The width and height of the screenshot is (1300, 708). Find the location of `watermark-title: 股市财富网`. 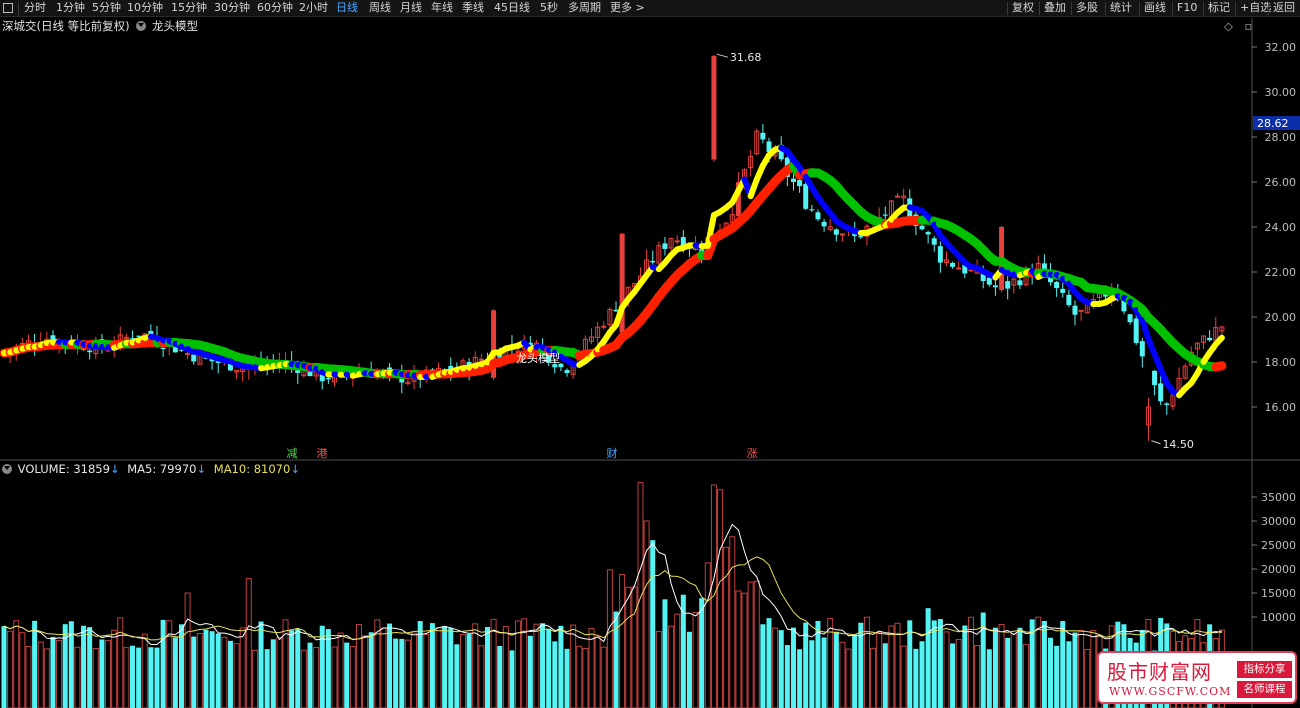

watermark-title: 股市财富网 is located at coordinates (1159, 672).